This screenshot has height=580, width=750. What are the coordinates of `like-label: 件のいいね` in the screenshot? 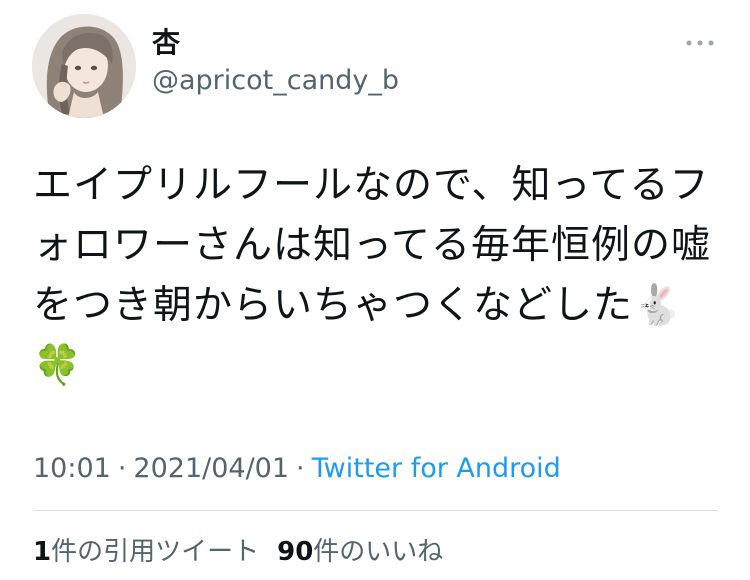 It's located at (378, 552).